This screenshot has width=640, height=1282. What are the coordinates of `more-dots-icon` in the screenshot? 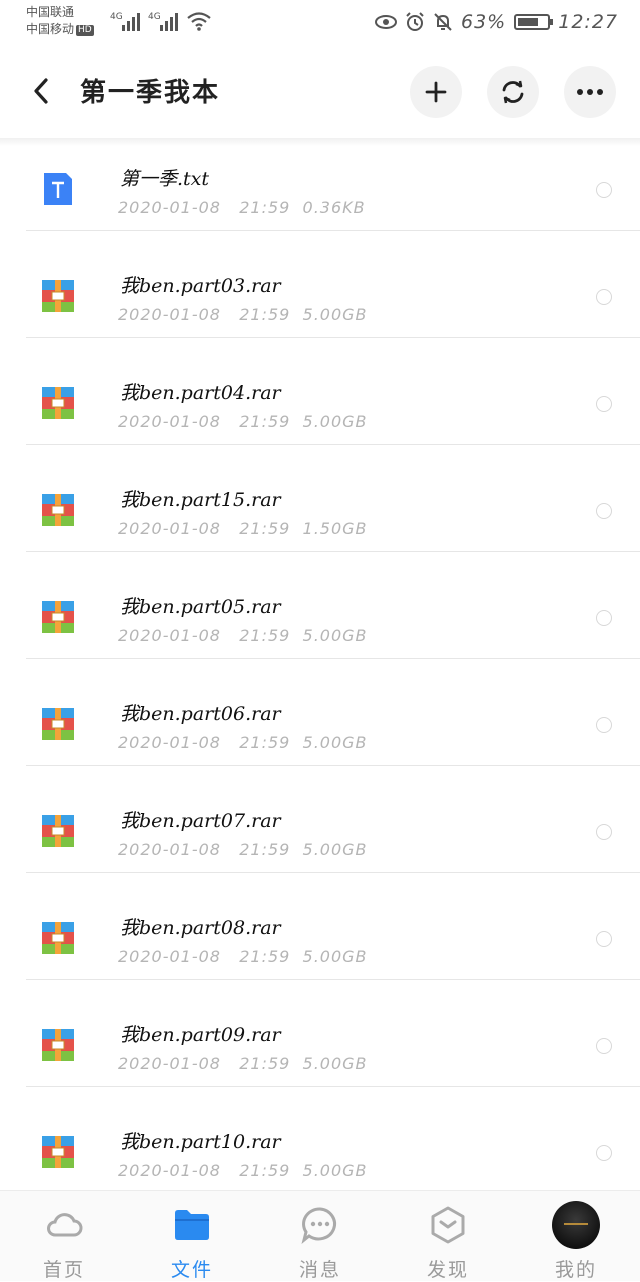 It's located at (590, 92).